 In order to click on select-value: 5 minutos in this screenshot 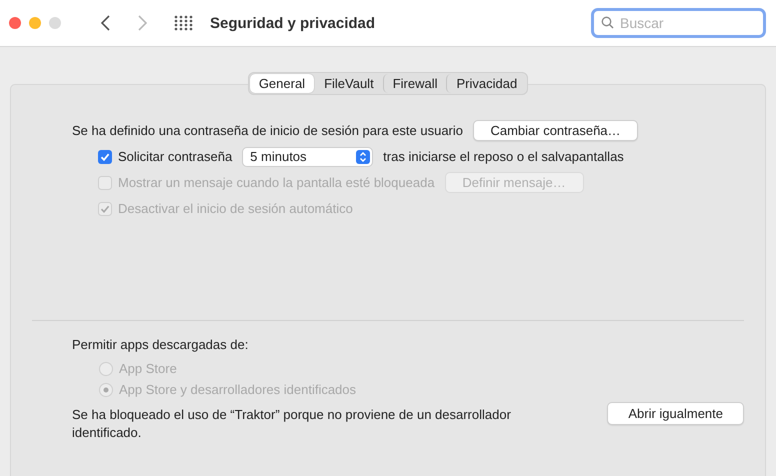, I will do `click(278, 156)`.